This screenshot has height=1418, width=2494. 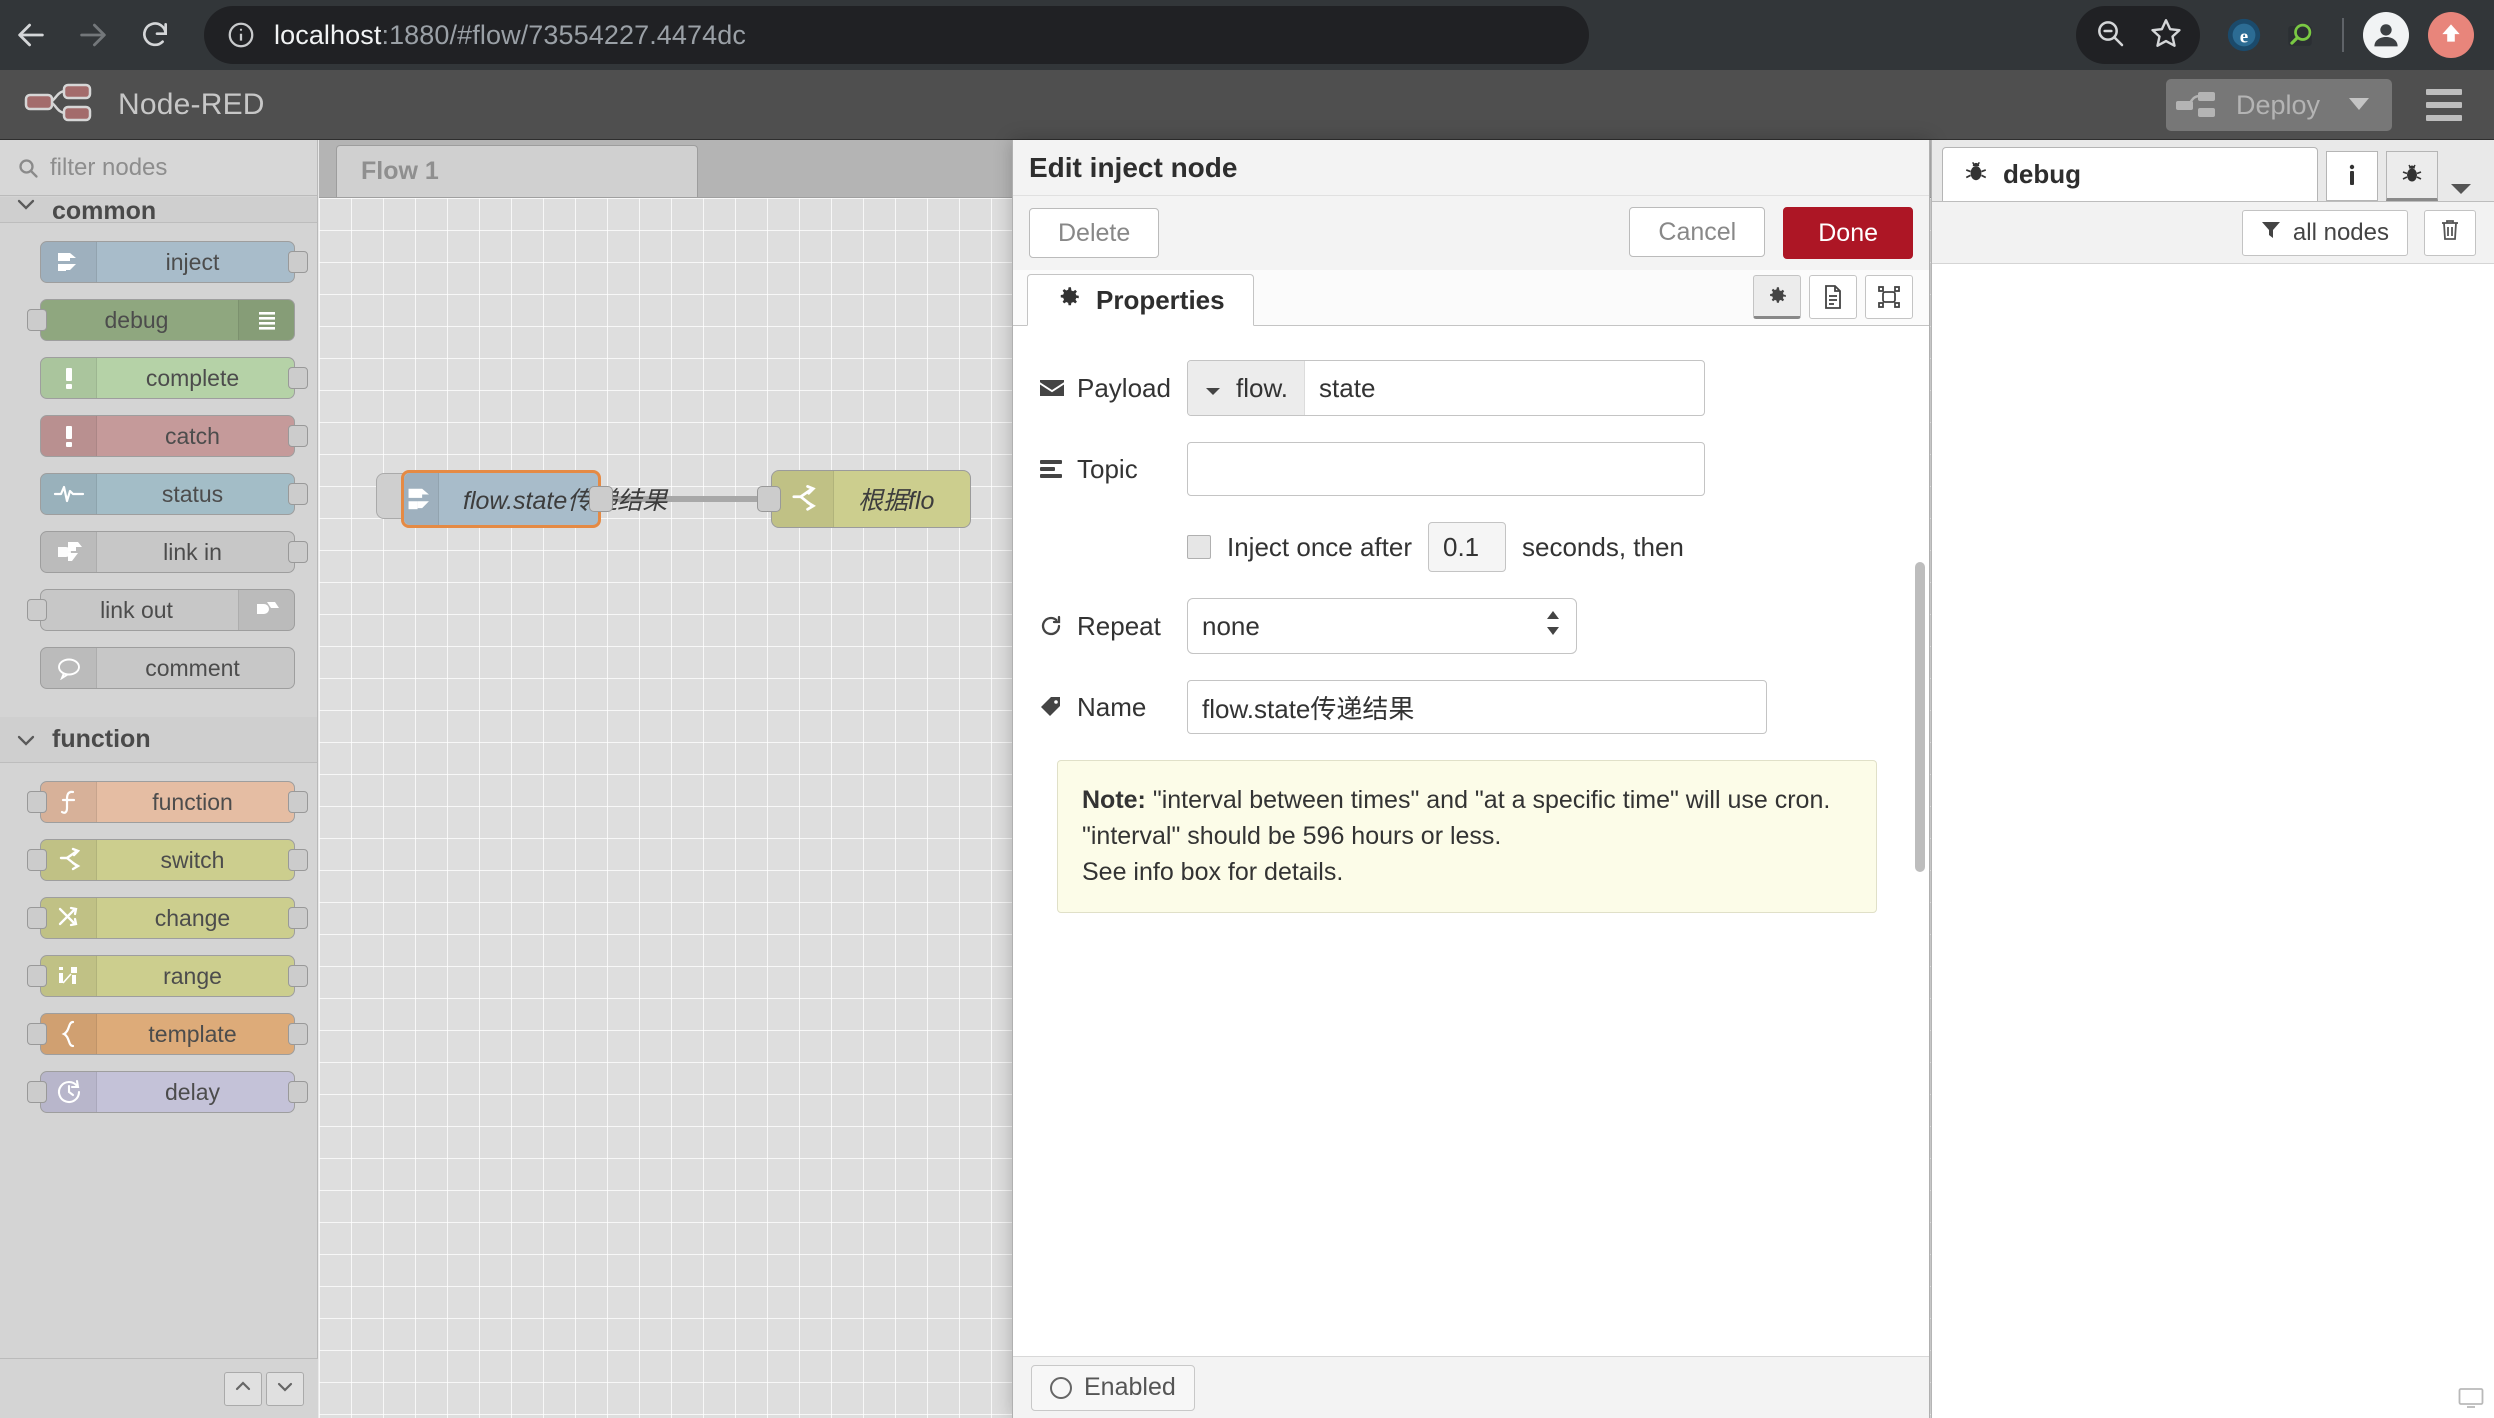 I want to click on payload-value-input: state, so click(x=1504, y=388).